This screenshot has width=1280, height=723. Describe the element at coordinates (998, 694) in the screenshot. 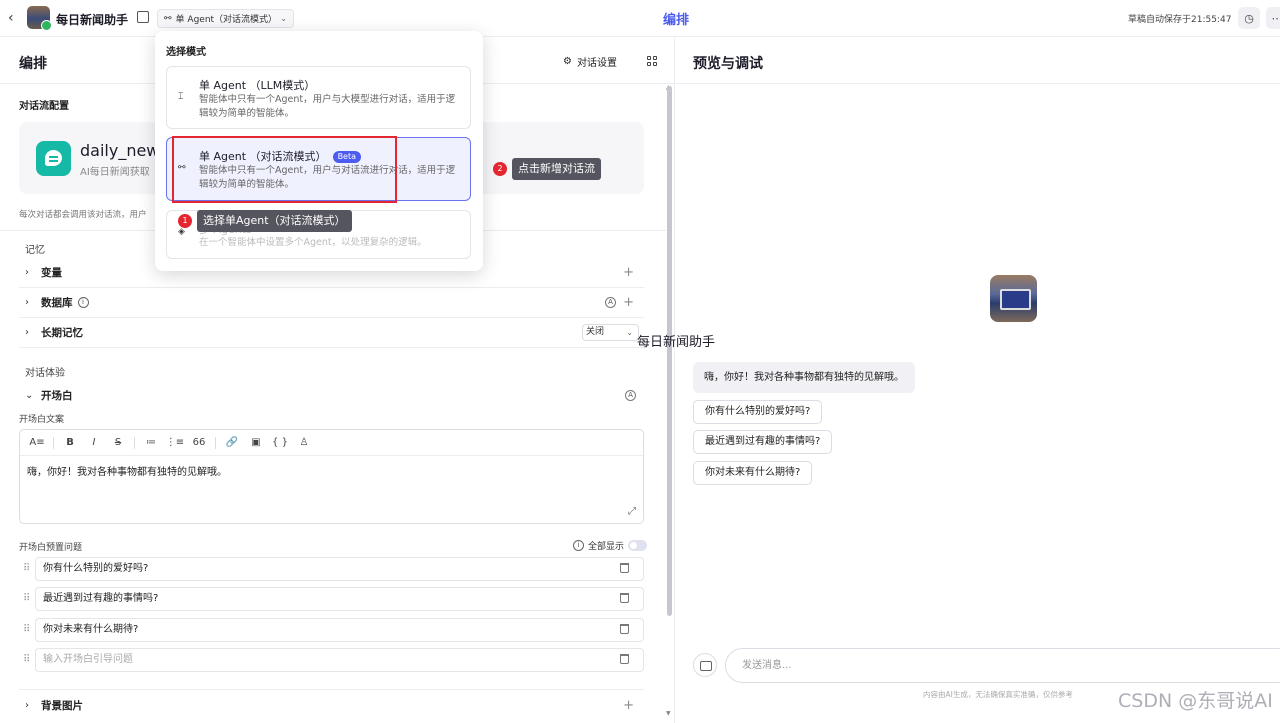

I see `ai-disclaimer: 内容由AI生成，无法确保真实准确，仅供参考` at that location.